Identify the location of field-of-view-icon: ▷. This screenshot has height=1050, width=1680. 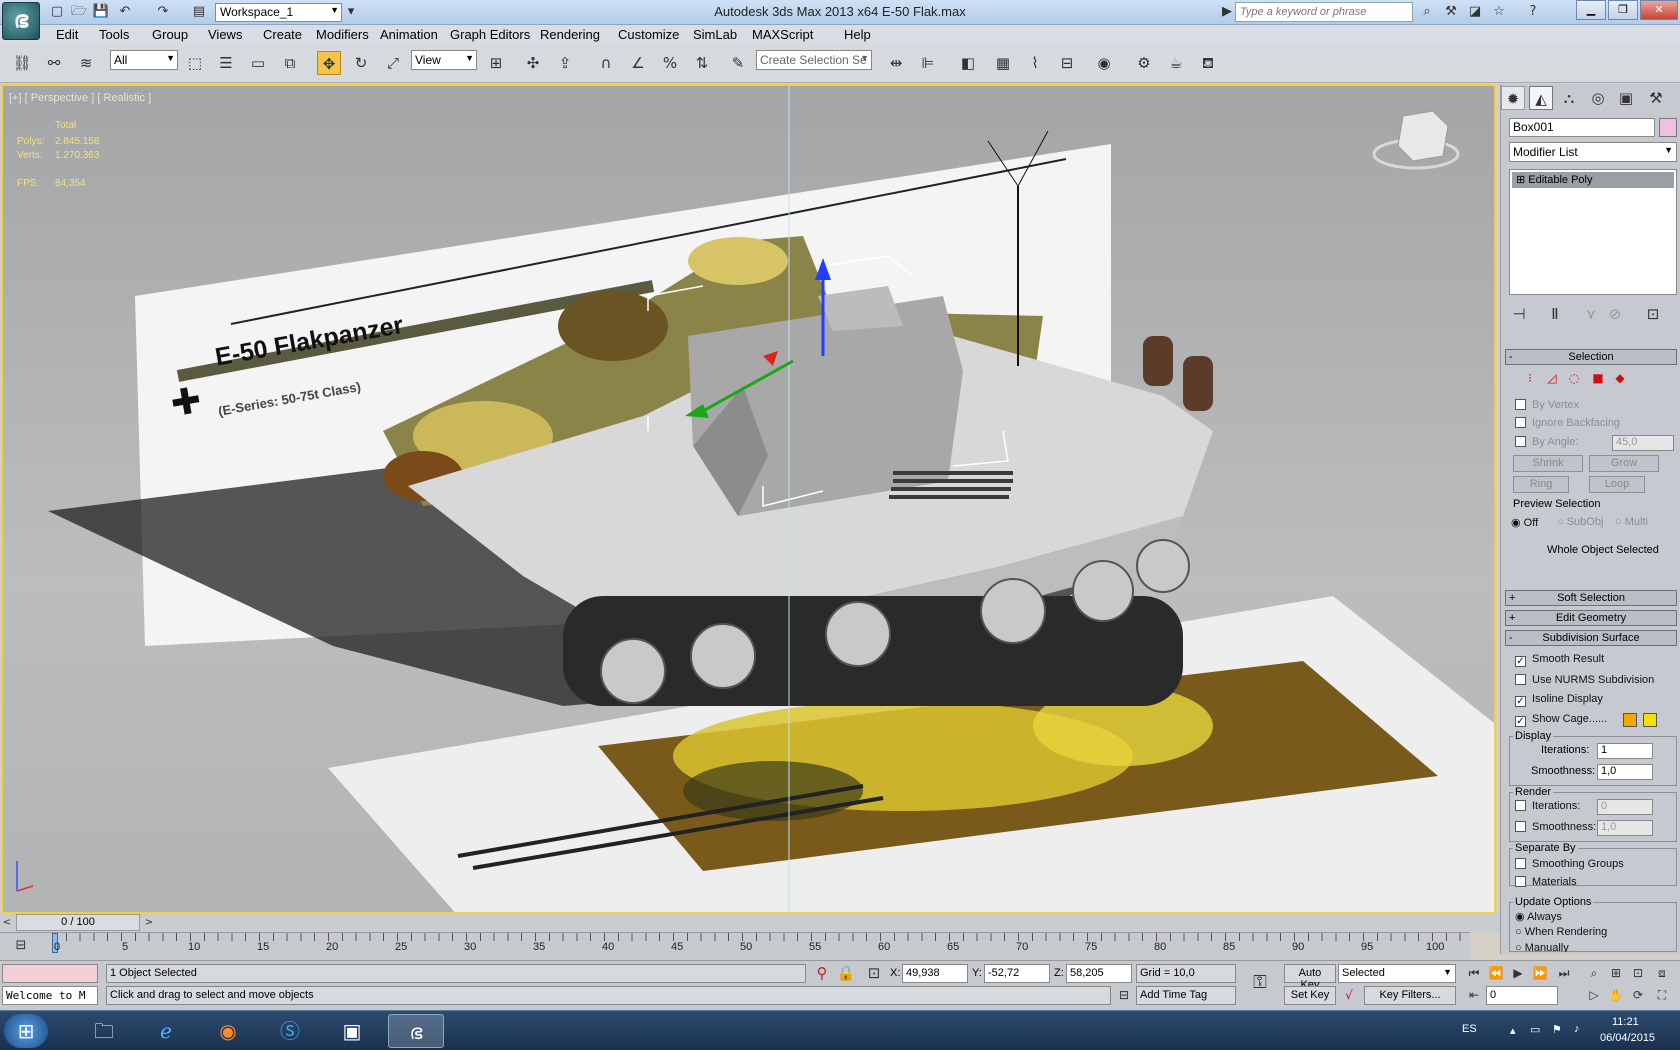
(1594, 995).